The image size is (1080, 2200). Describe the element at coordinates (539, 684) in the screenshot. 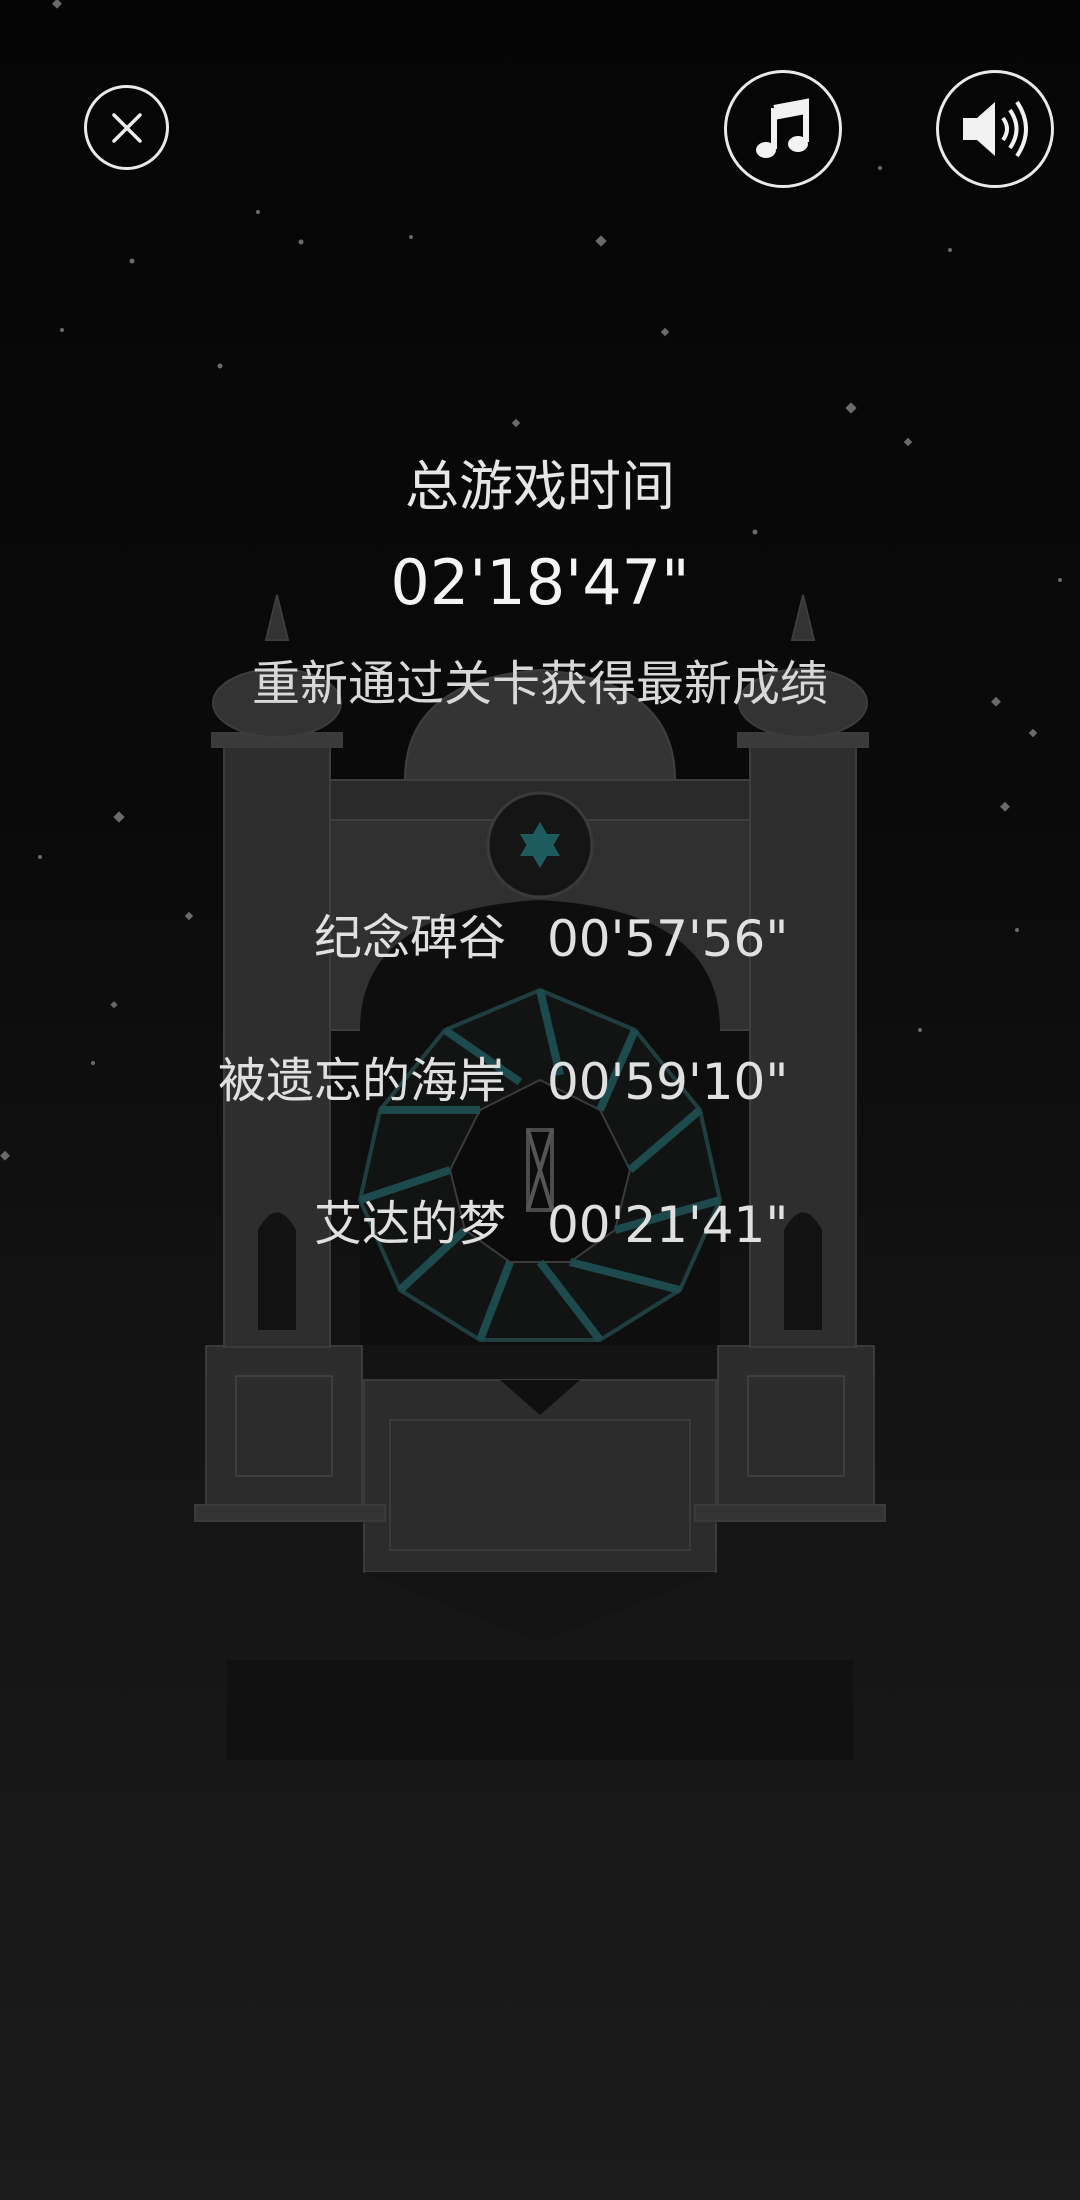

I see `replay-hint-text: 重新通过关卡获得最新成绩` at that location.